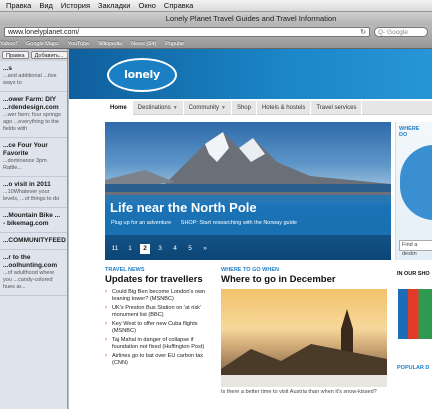  I want to click on shop-label: IN OUR SHO, so click(413, 274).